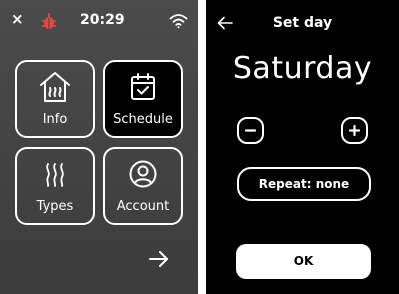  I want to click on account-tile: Account, so click(143, 186).